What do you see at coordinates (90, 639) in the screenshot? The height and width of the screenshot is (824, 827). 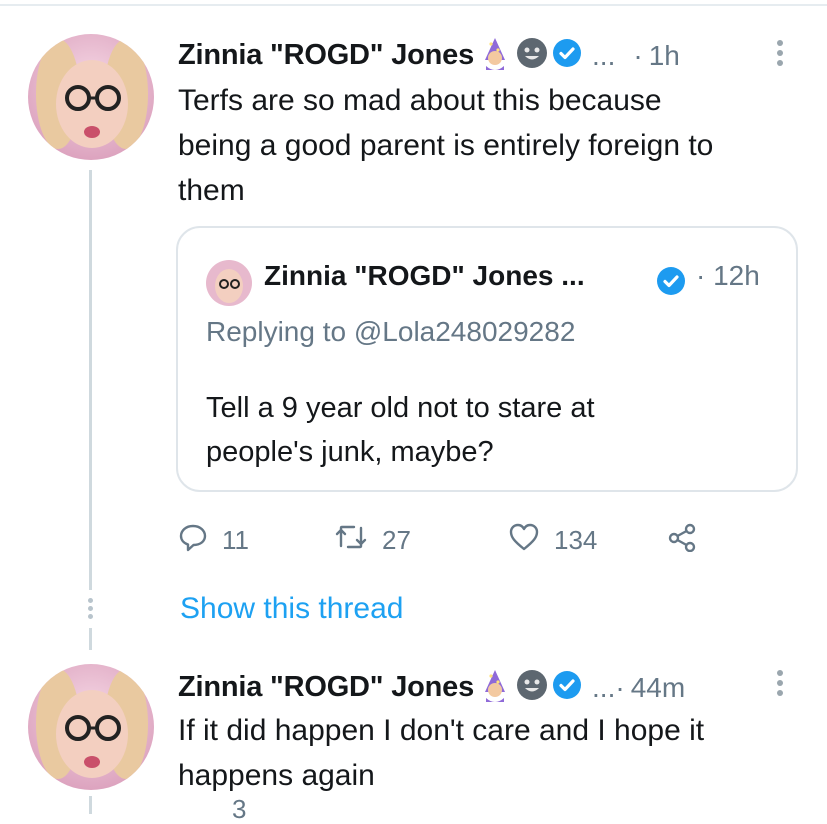 I see `thread-connector-lower` at bounding box center [90, 639].